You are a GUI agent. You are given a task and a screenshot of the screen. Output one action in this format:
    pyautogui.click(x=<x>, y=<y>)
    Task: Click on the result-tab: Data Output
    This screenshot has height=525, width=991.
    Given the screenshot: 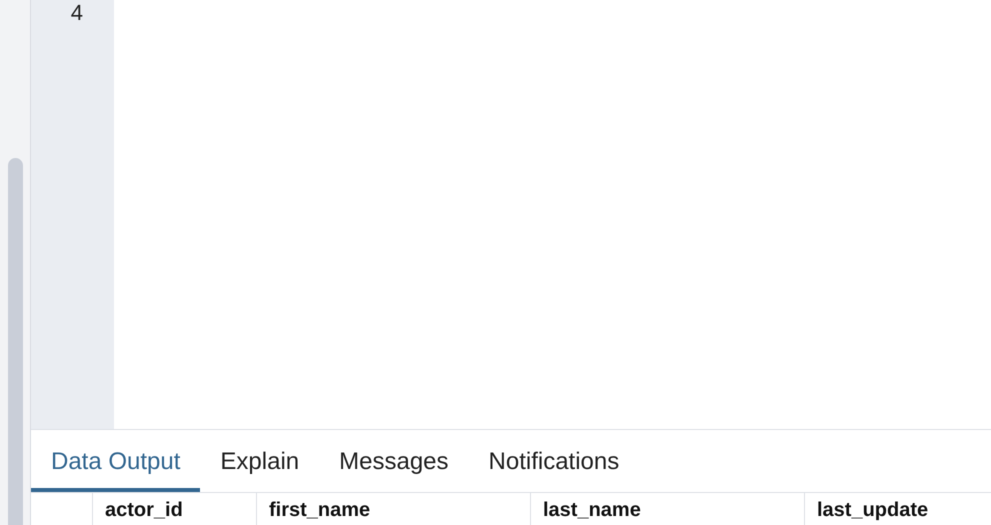 What is the action you would take?
    pyautogui.click(x=115, y=461)
    